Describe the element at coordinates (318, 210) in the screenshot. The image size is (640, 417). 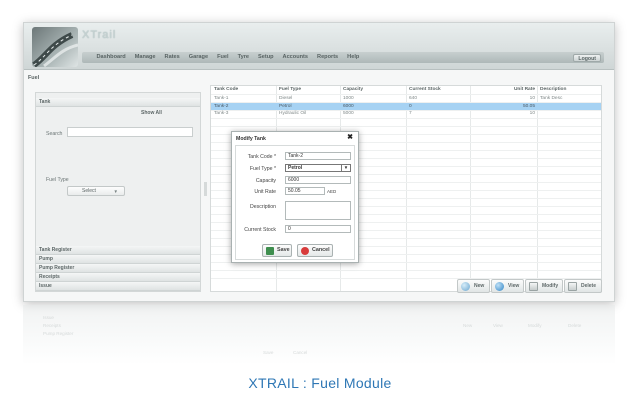
I see `description-field` at that location.